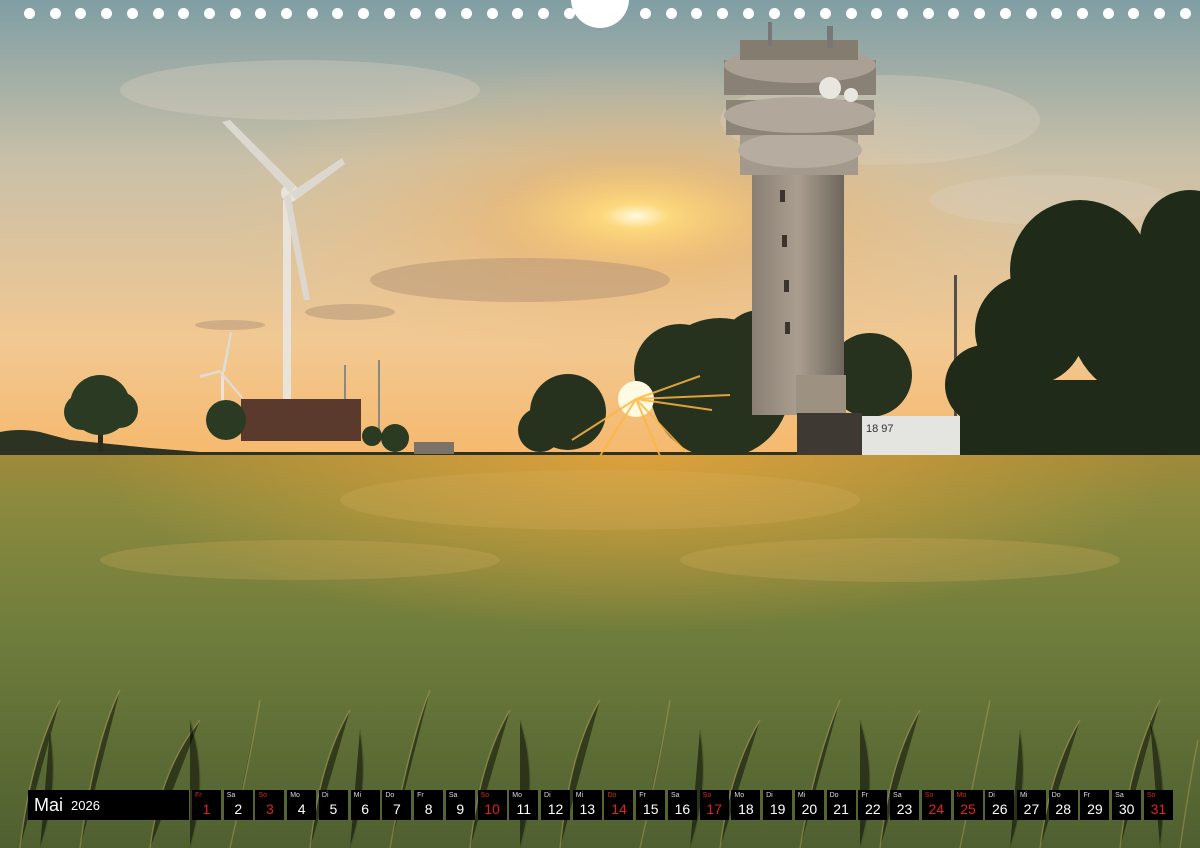  What do you see at coordinates (650, 809) in the screenshot?
I see `day-number: 15` at bounding box center [650, 809].